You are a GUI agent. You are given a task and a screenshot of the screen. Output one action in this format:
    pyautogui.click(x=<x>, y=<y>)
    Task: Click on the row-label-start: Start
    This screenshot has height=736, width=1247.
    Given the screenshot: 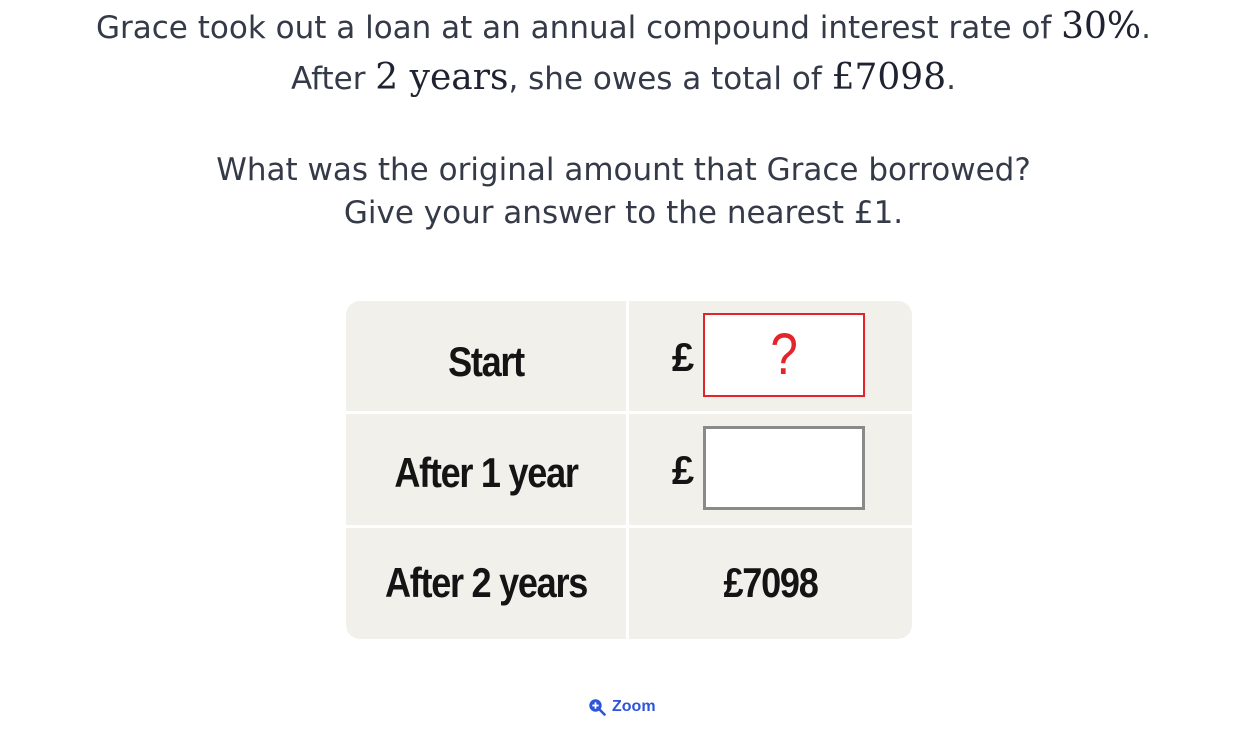 What is the action you would take?
    pyautogui.click(x=486, y=361)
    